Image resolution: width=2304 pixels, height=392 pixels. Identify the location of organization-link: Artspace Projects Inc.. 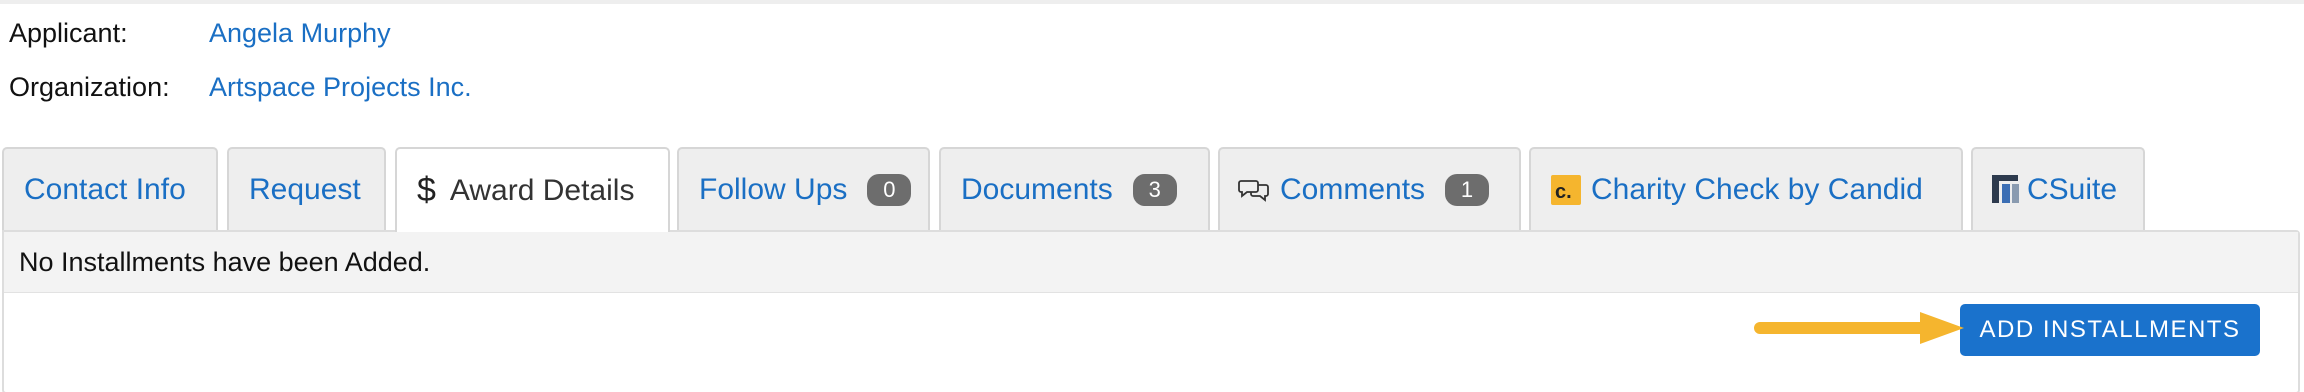
(340, 87).